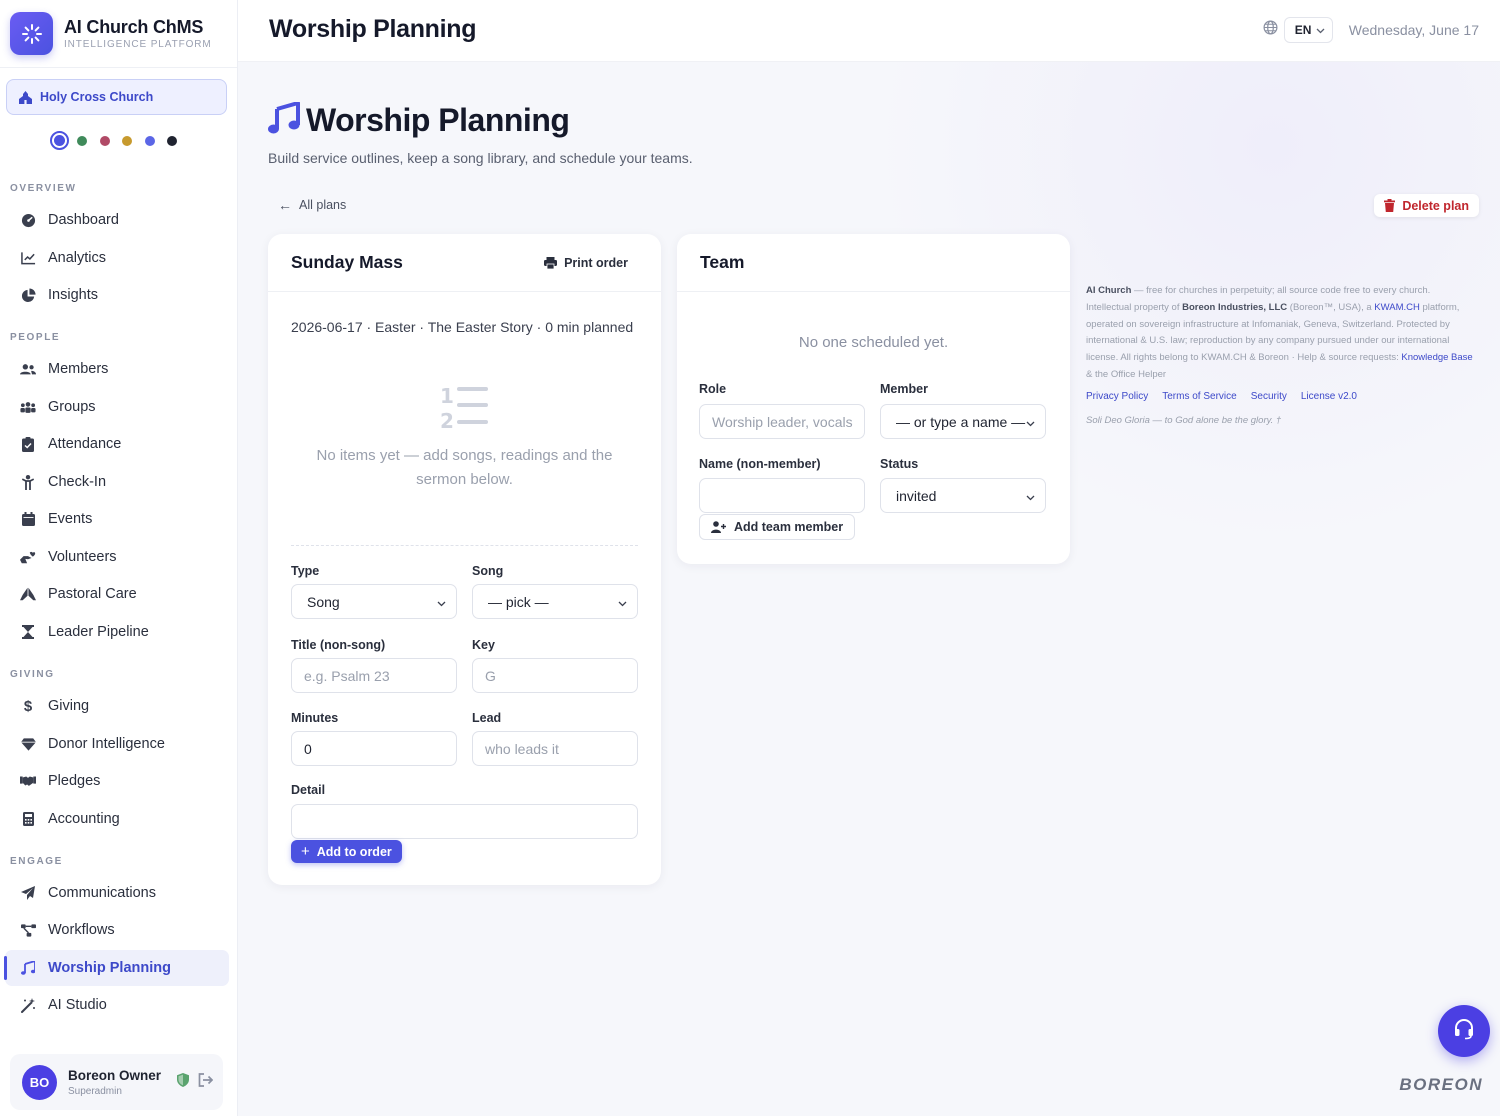 The width and height of the screenshot is (1500, 1116). Describe the element at coordinates (1303, 30) in the screenshot. I see `language-value: EN` at that location.